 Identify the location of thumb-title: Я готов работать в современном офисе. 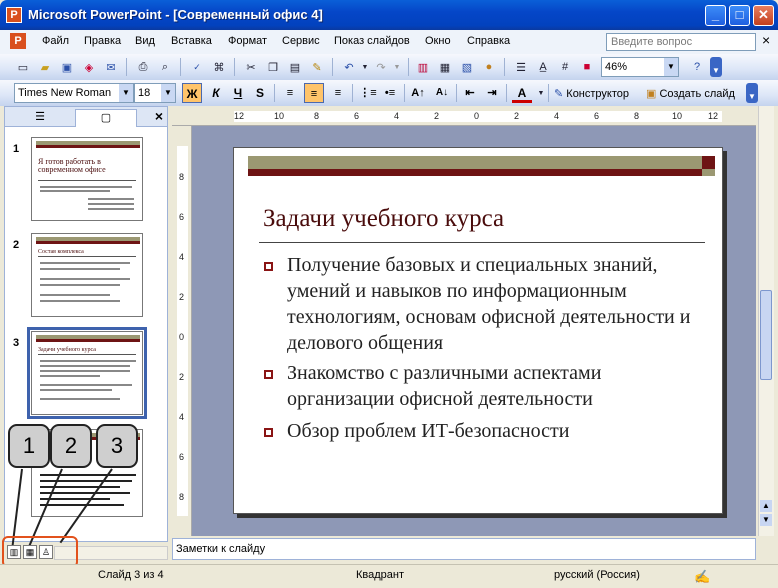
(72, 165).